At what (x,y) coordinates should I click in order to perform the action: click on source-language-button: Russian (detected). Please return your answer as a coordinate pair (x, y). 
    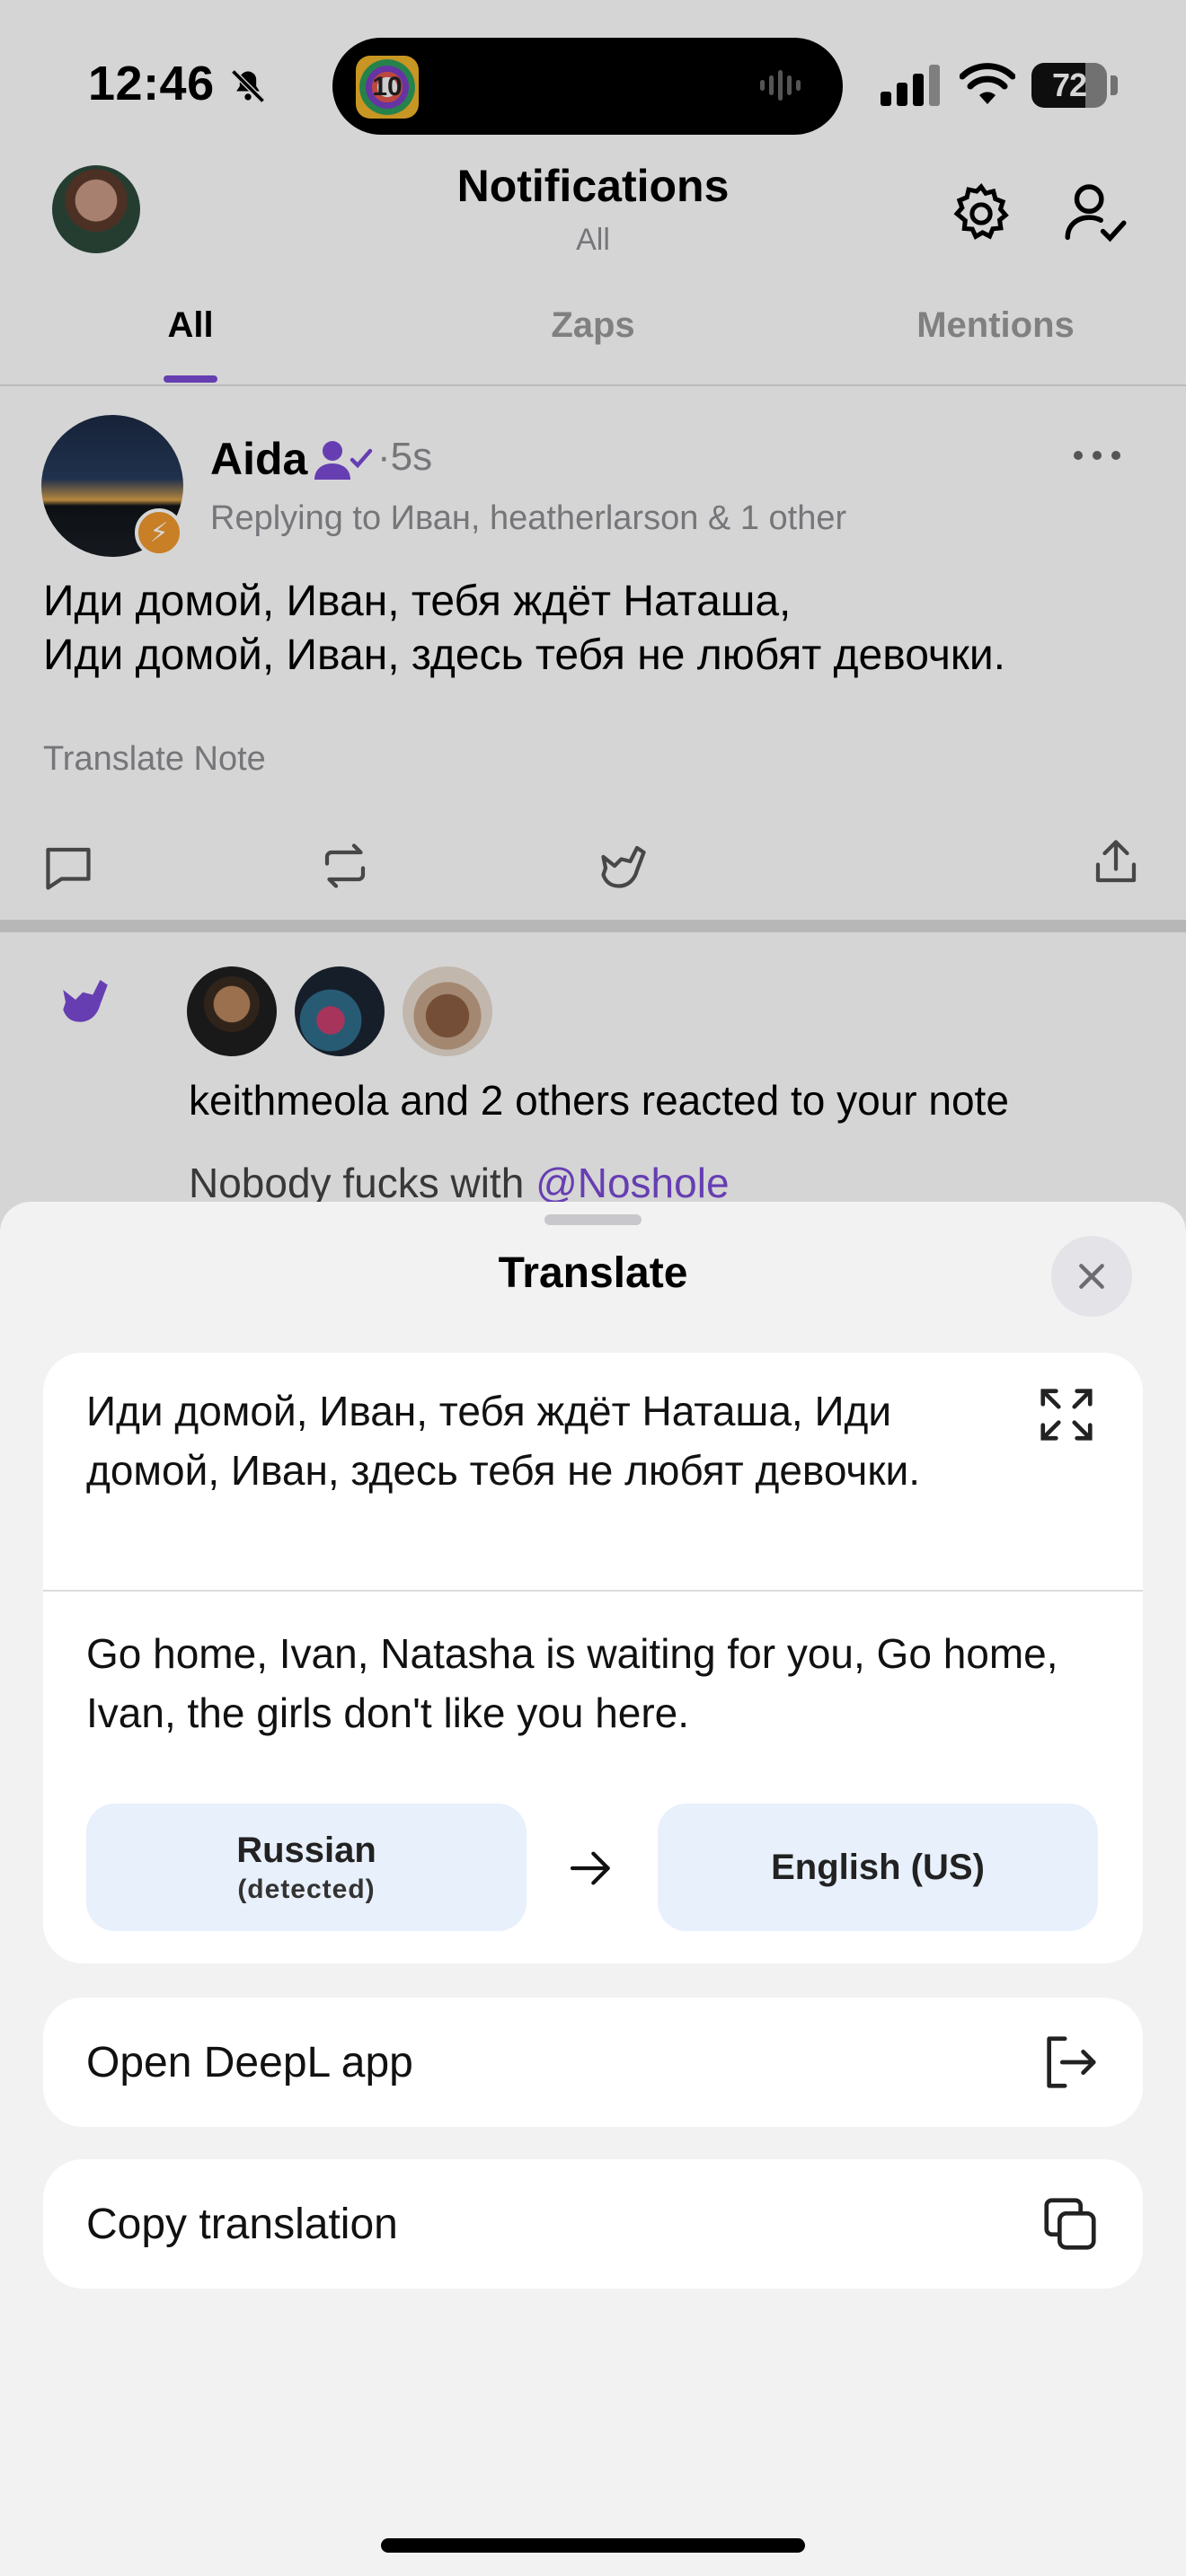
    Looking at the image, I should click on (306, 1867).